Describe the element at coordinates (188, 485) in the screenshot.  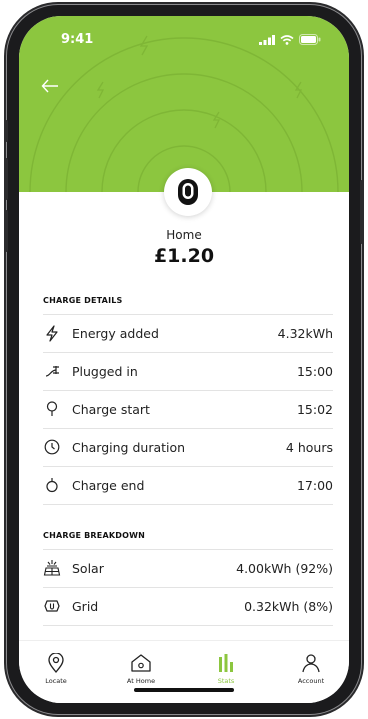
I see `detail-row-charge-end: Charge end 17:00` at that location.